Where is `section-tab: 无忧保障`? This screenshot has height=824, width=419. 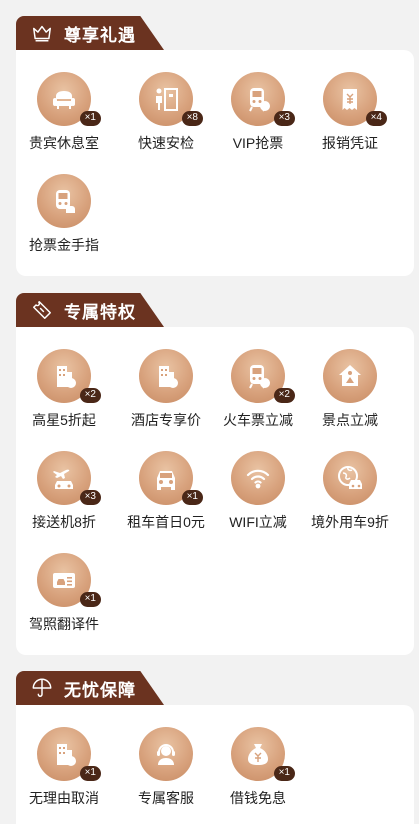
section-tab: 无忧保障 is located at coordinates (90, 688).